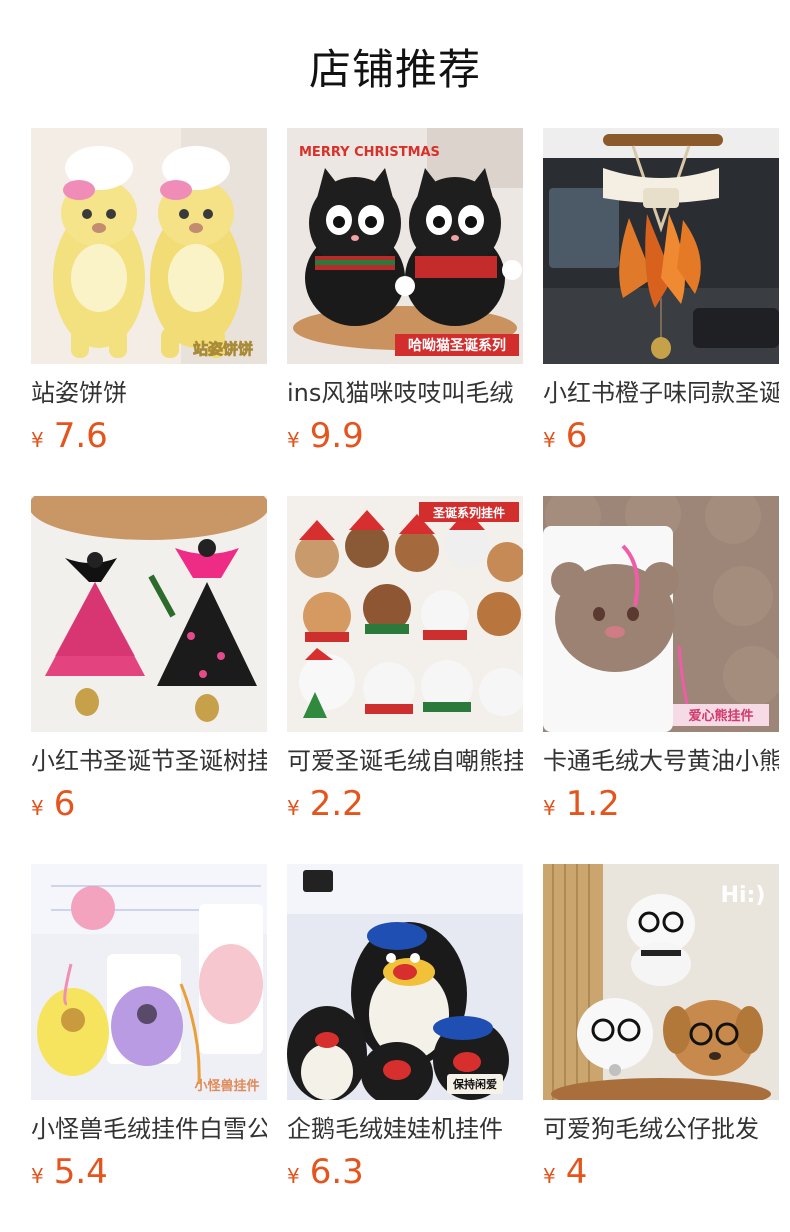 This screenshot has height=1232, width=790. Describe the element at coordinates (149, 393) in the screenshot. I see `product-title: 站姿饼饼` at that location.